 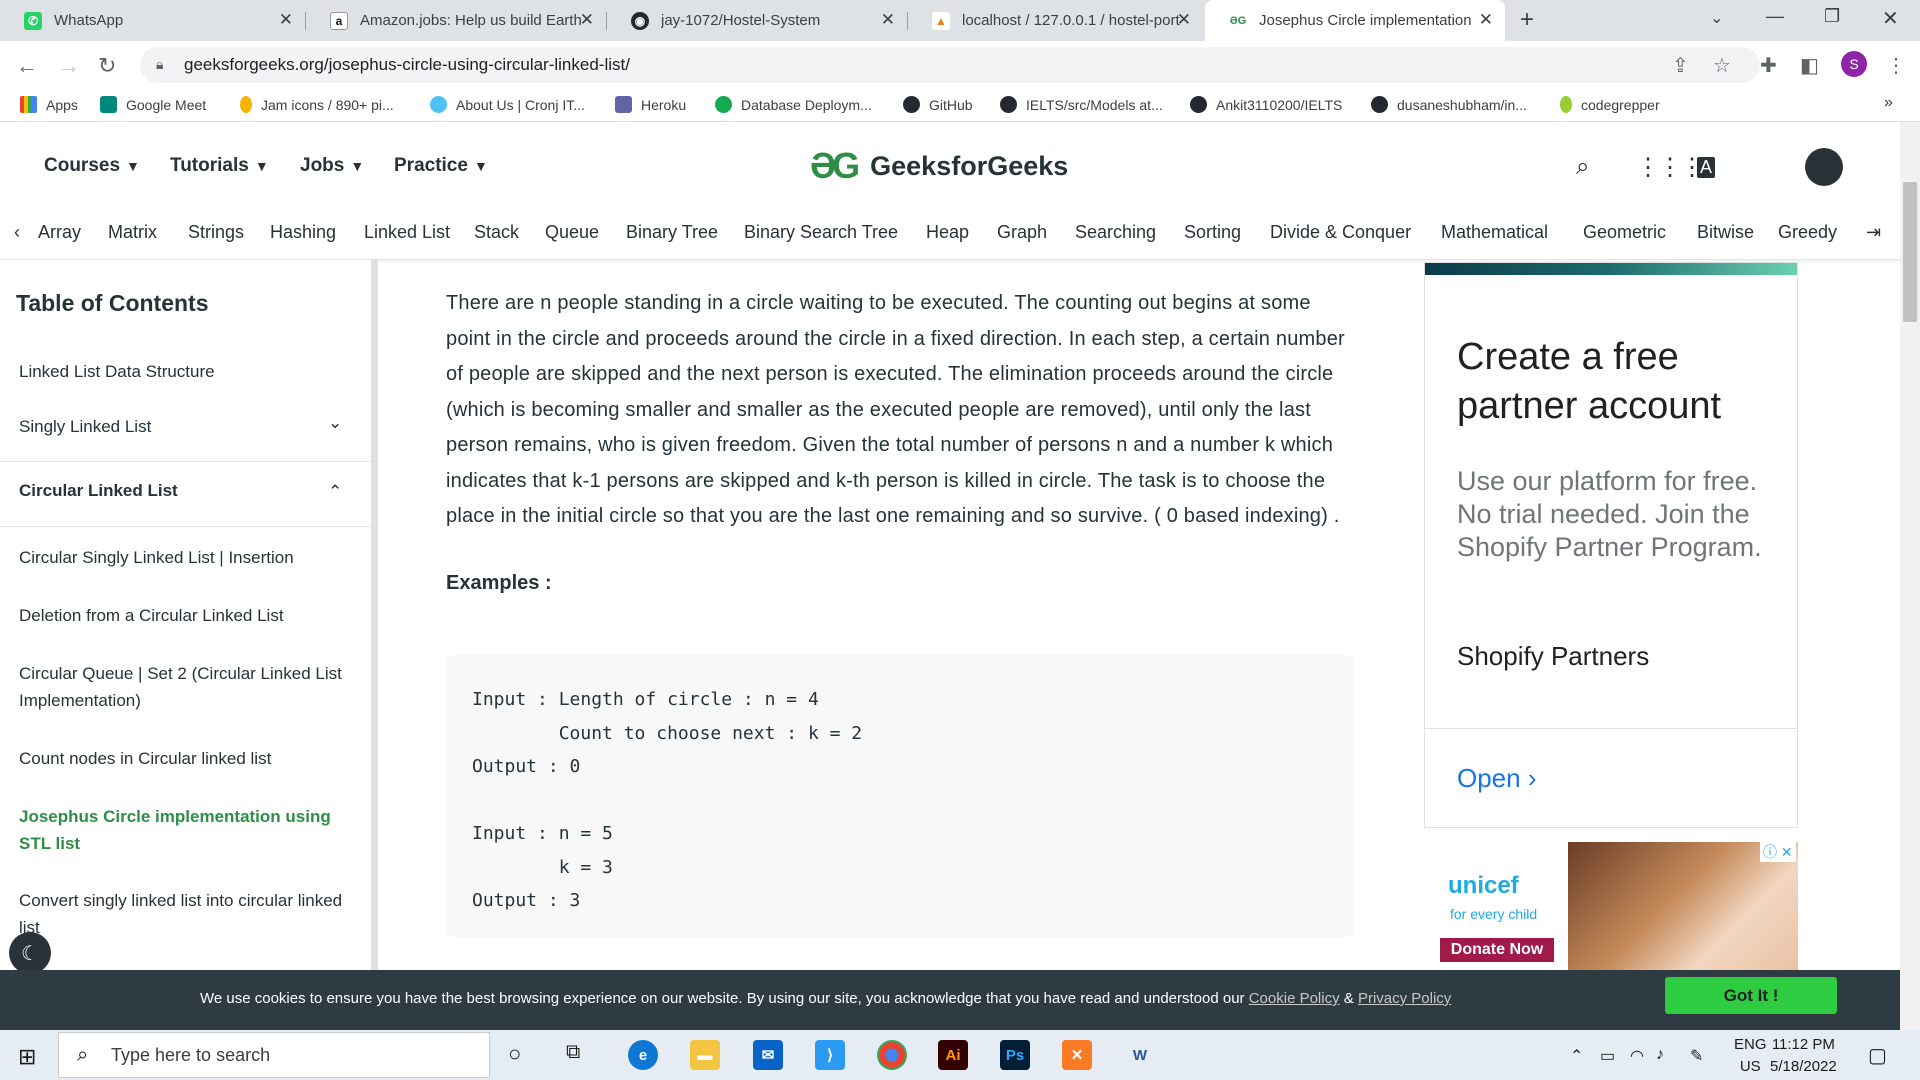 I want to click on tab-github-hostel: ◉ jay-1072/Hostel-System ✕, so click(x=757, y=20).